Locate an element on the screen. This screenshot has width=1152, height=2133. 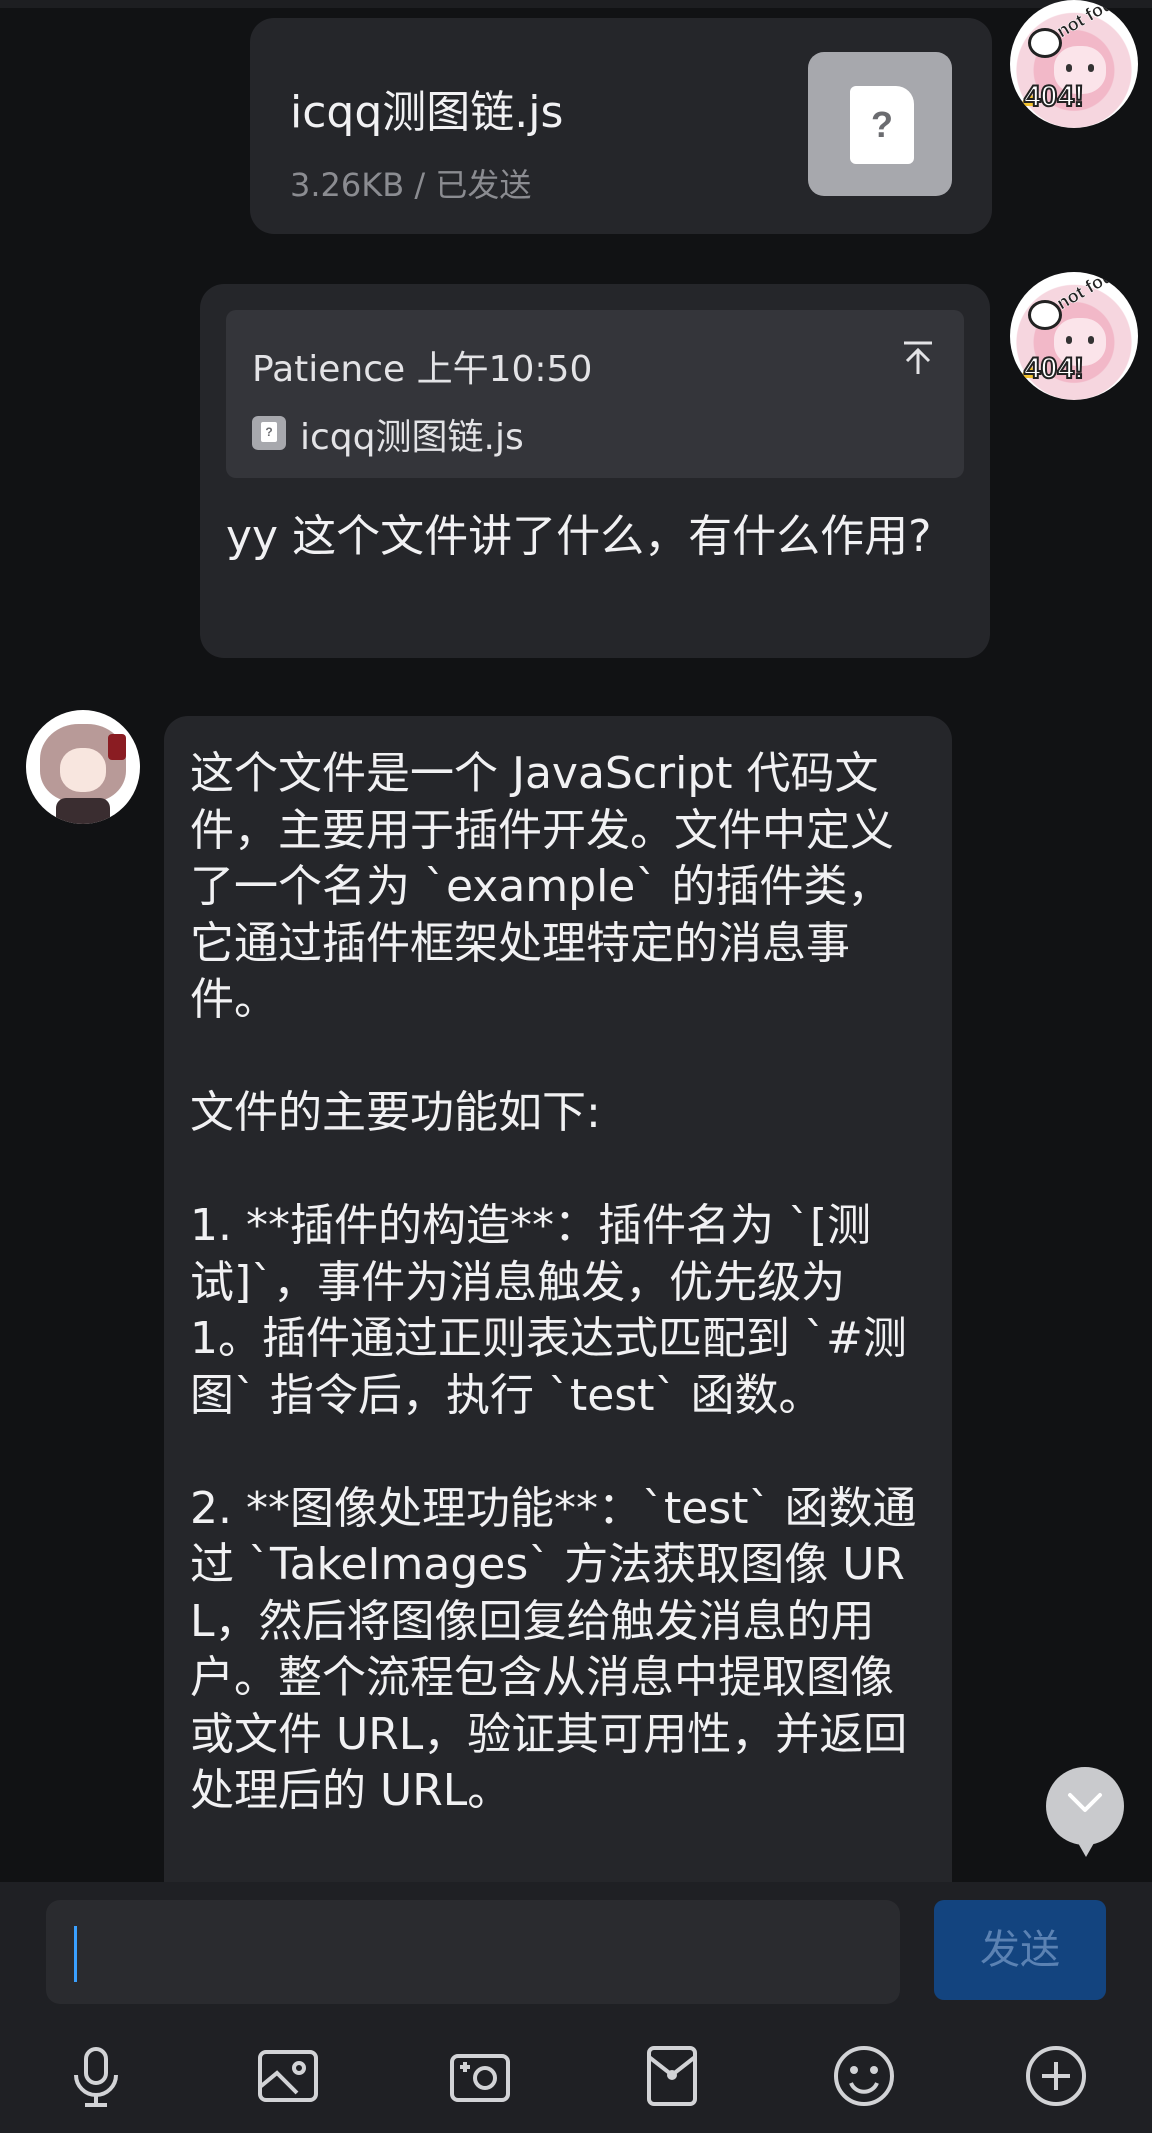
file-meta: 3.26KB / 已发送 is located at coordinates (411, 185).